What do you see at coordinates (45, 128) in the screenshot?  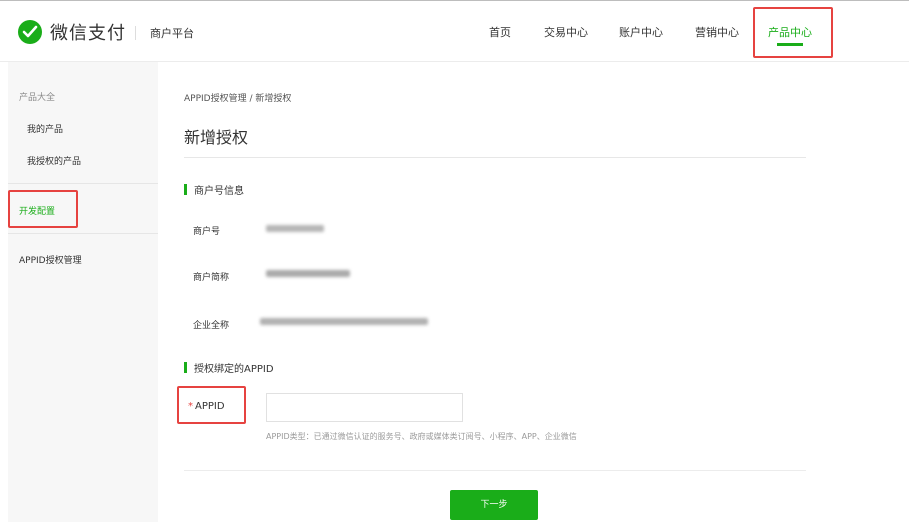 I see `sidebar-item-my-products: 我的产品` at bounding box center [45, 128].